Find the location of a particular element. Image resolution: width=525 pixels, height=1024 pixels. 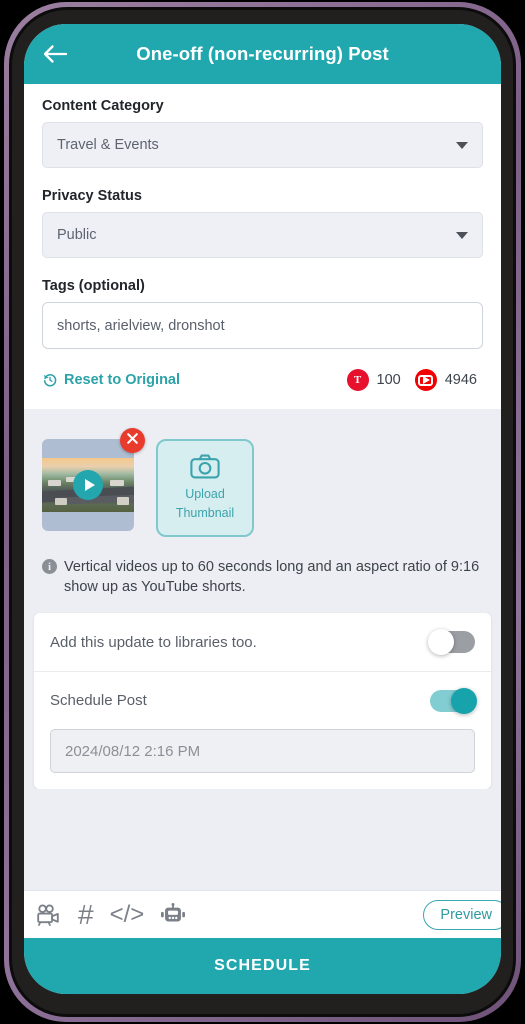

youtube-play-triangle is located at coordinates (427, 380).